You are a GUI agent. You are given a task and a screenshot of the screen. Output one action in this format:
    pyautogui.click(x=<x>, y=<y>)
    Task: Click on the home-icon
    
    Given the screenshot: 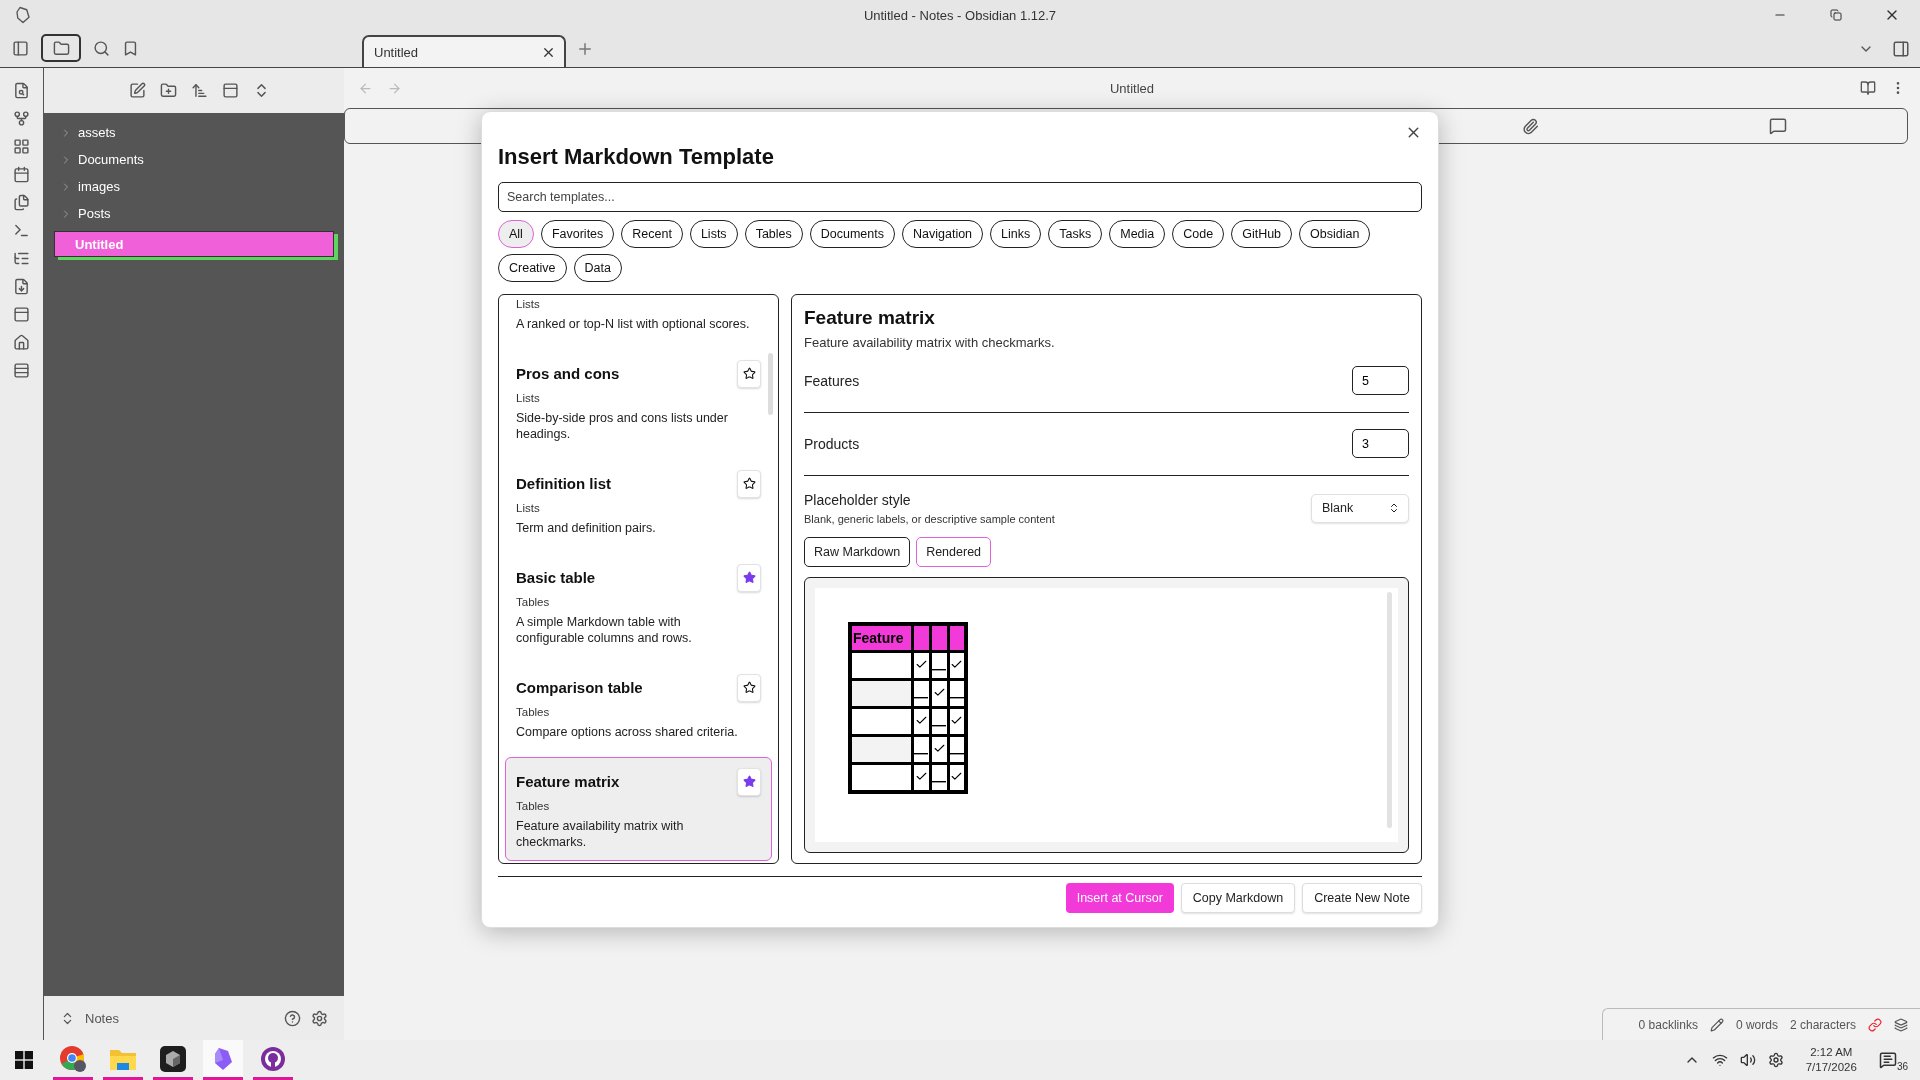 What is the action you would take?
    pyautogui.click(x=21, y=342)
    